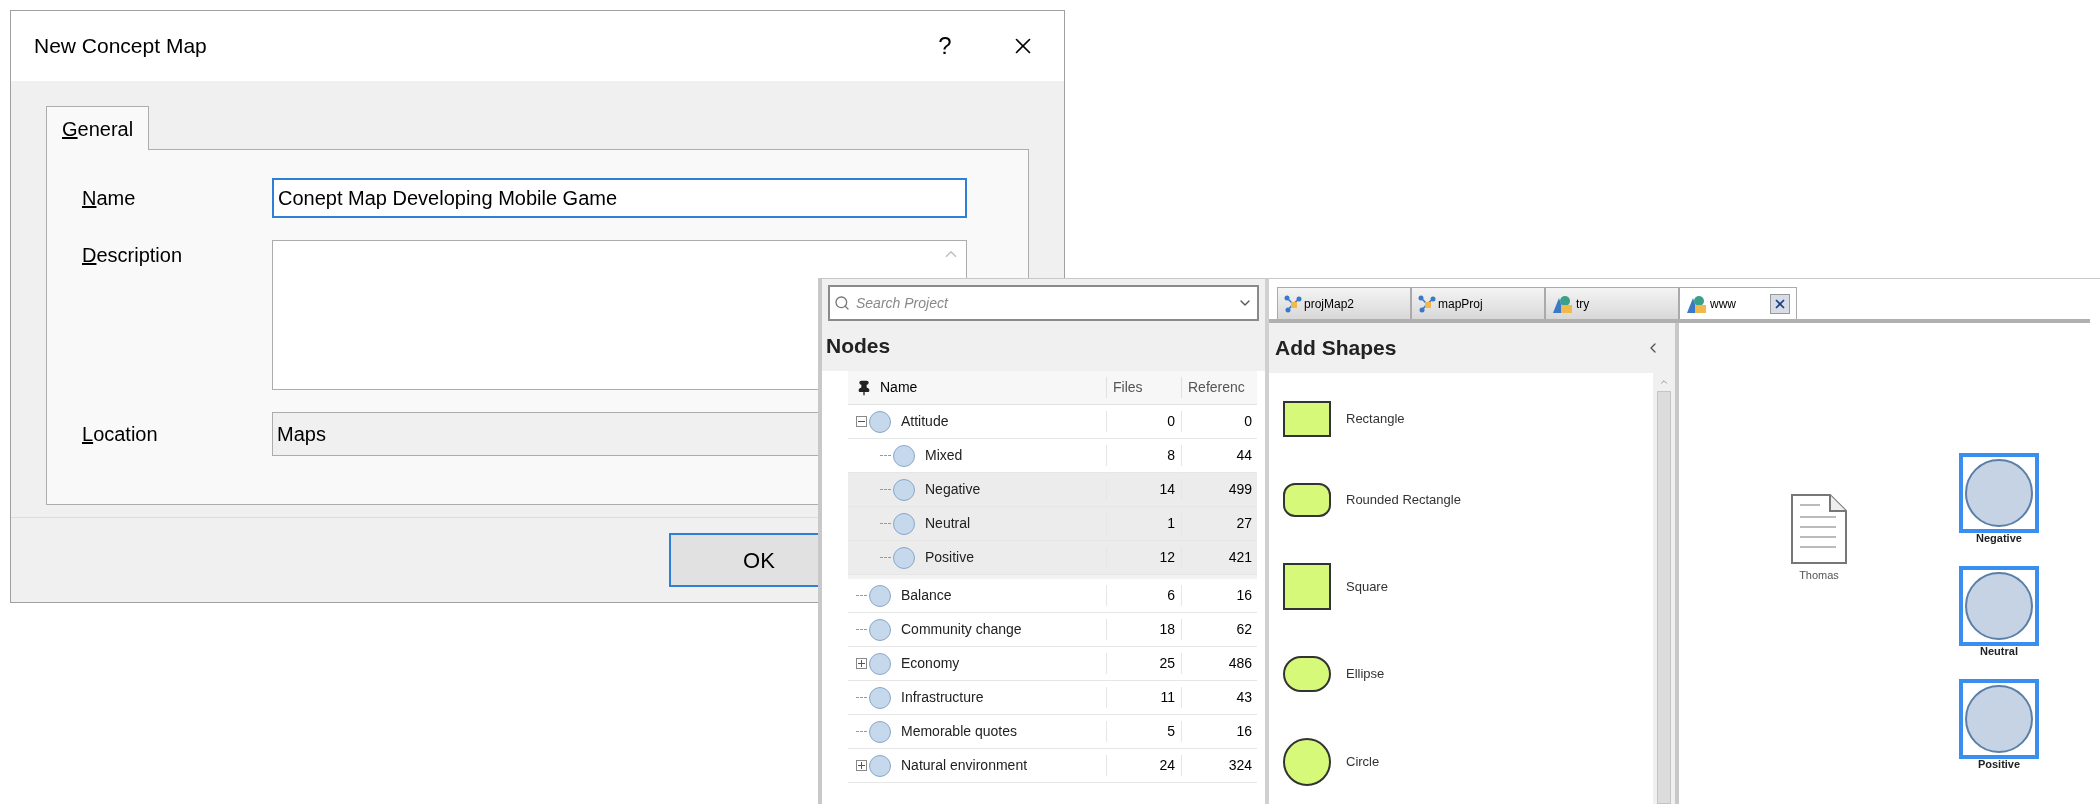  Describe the element at coordinates (1999, 764) in the screenshot. I see `node-label: Positive` at that location.